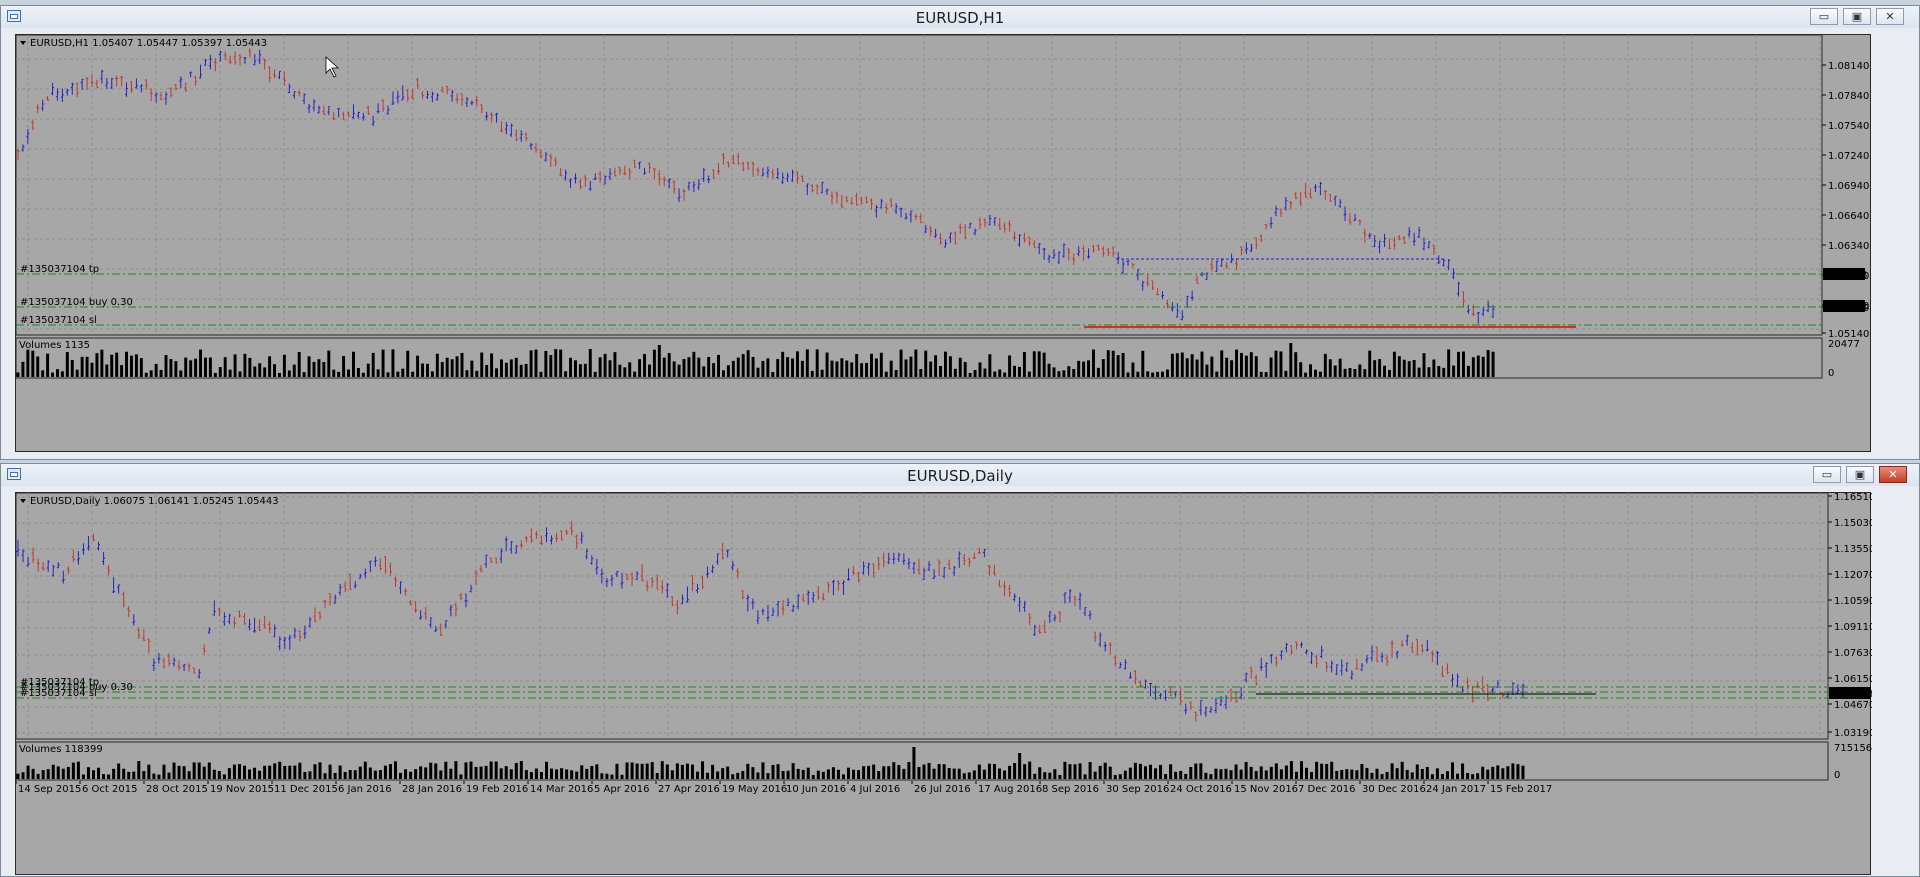 Image resolution: width=1920 pixels, height=877 pixels. Describe the element at coordinates (1853, 523) in the screenshot. I see `price-axis-label: 1.15030` at that location.